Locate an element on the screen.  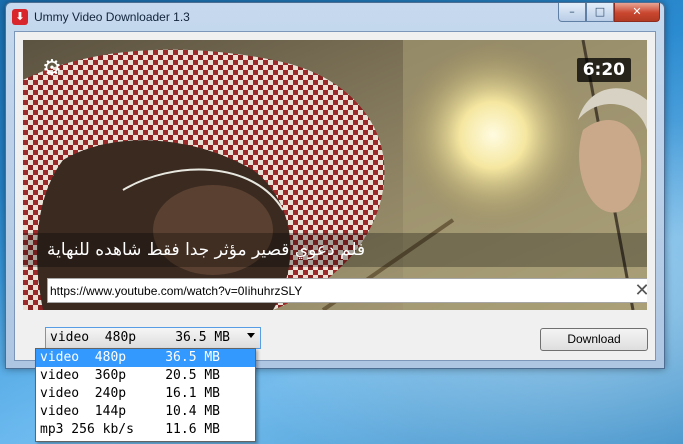
close-button: ✕ is located at coordinates (637, 12).